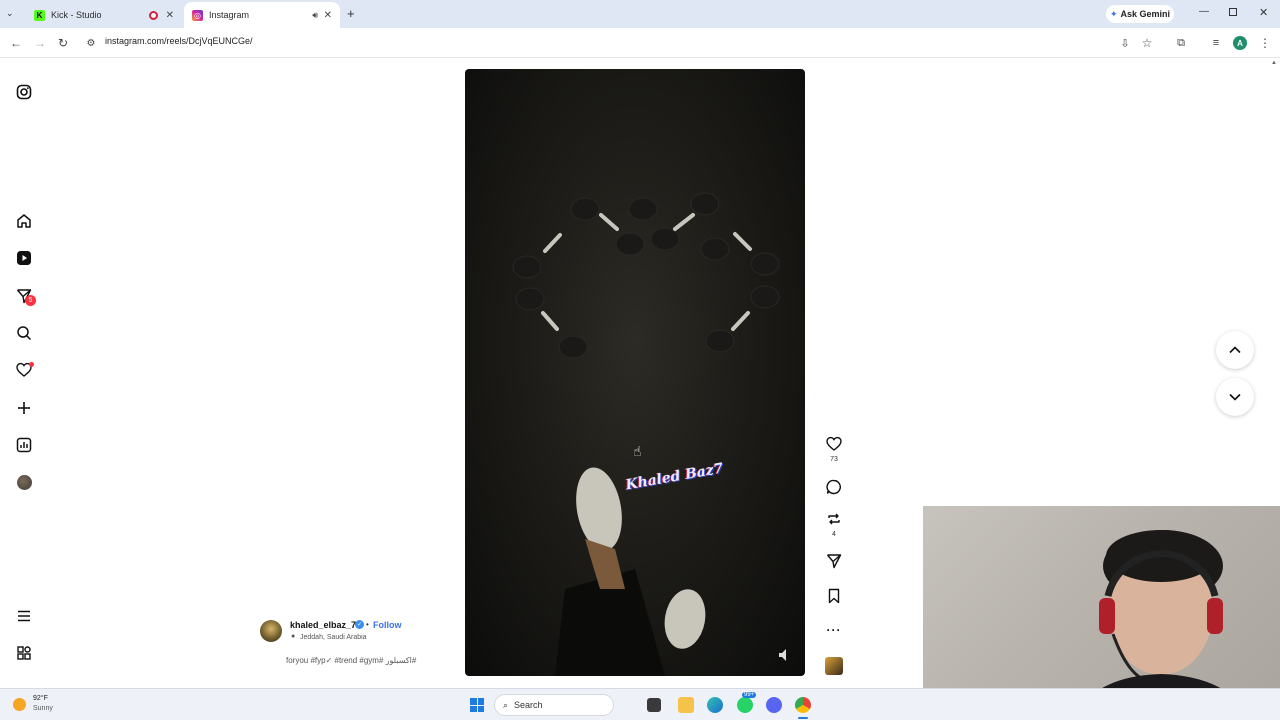  What do you see at coordinates (31, 364) in the screenshot?
I see `notification-dot` at bounding box center [31, 364].